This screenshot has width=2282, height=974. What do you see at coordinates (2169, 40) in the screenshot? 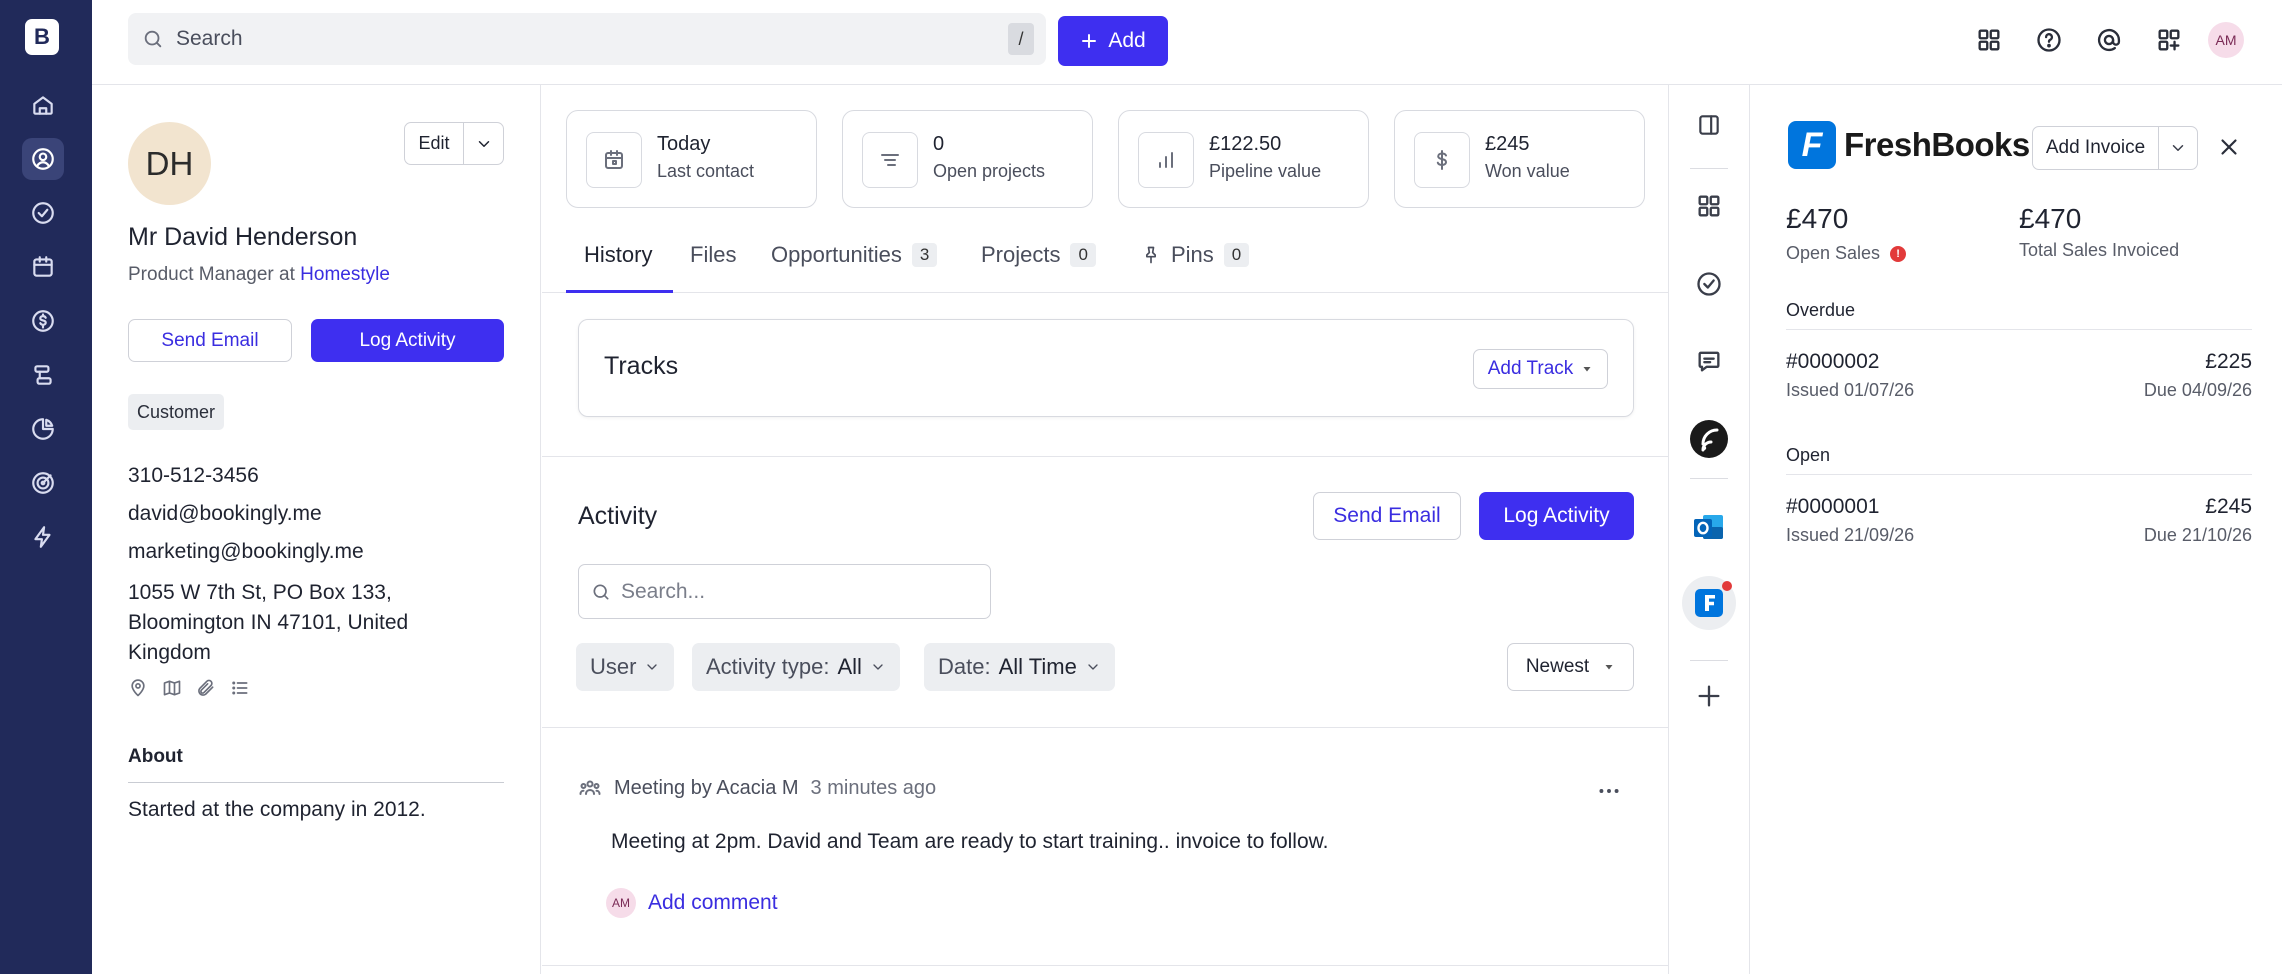
I see `add-app-icon` at bounding box center [2169, 40].